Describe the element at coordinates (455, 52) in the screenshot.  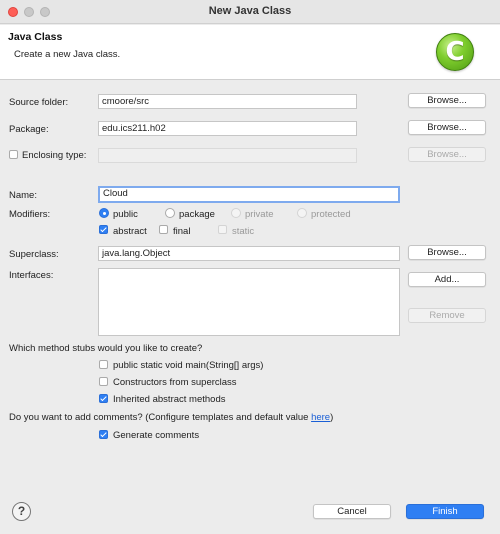
I see `java-class-logo-icon: C` at that location.